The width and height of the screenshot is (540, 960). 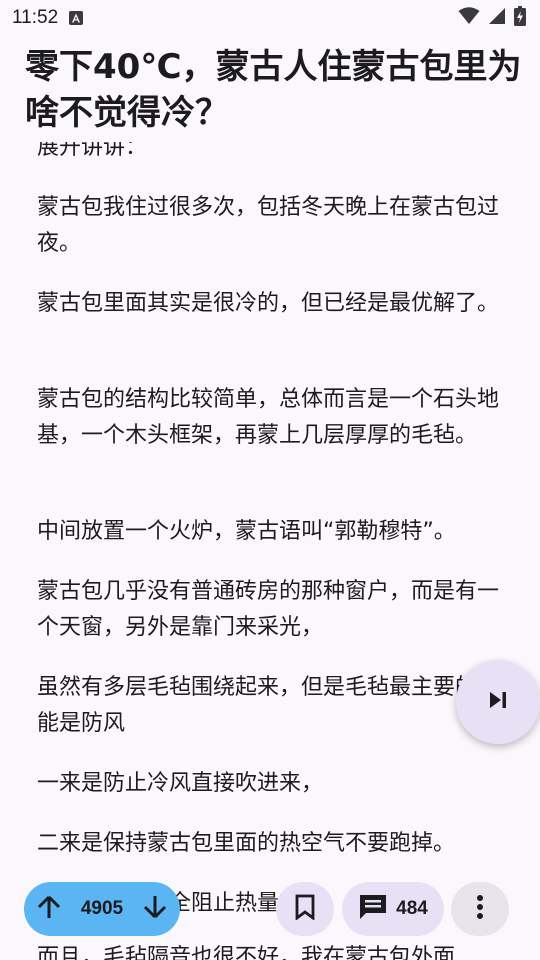 I want to click on comment-icon, so click(x=373, y=909).